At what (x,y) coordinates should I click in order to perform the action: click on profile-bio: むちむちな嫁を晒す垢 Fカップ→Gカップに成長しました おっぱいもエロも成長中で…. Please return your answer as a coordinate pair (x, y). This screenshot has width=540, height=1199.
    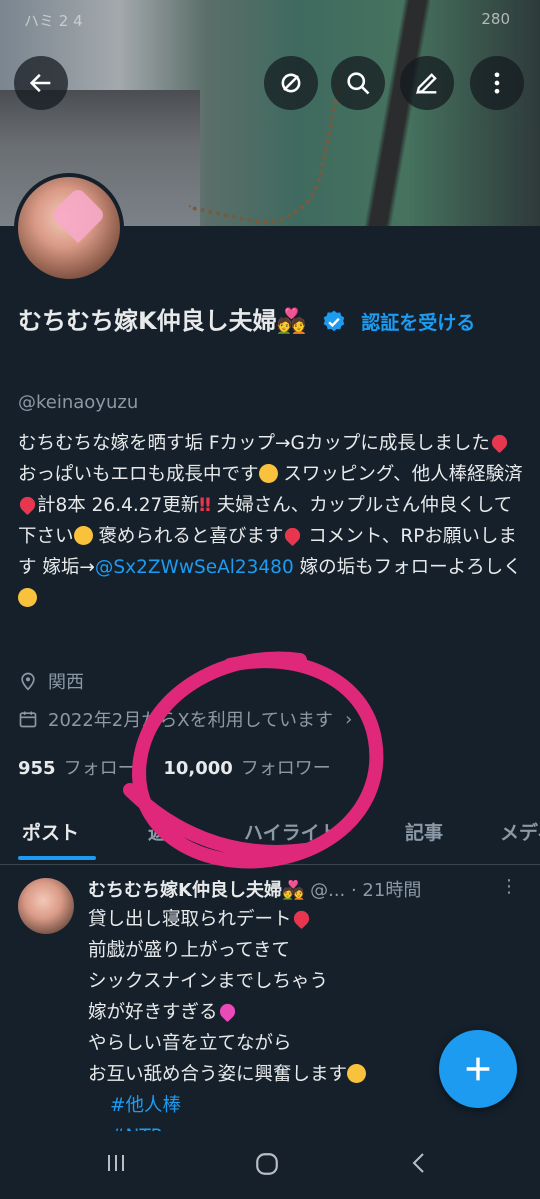
    Looking at the image, I should click on (269, 521).